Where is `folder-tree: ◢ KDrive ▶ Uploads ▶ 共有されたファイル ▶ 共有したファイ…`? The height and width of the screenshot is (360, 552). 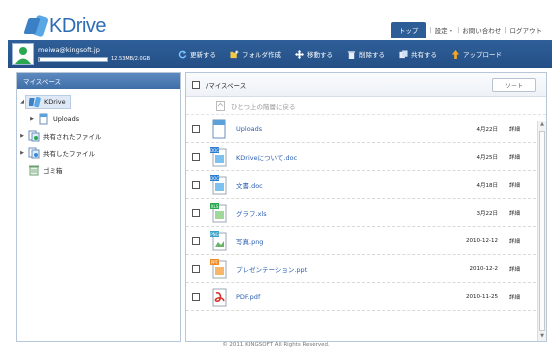 folder-tree: ◢ KDrive ▶ Uploads ▶ 共有されたファイル ▶ 共有したファイ… is located at coordinates (98, 135).